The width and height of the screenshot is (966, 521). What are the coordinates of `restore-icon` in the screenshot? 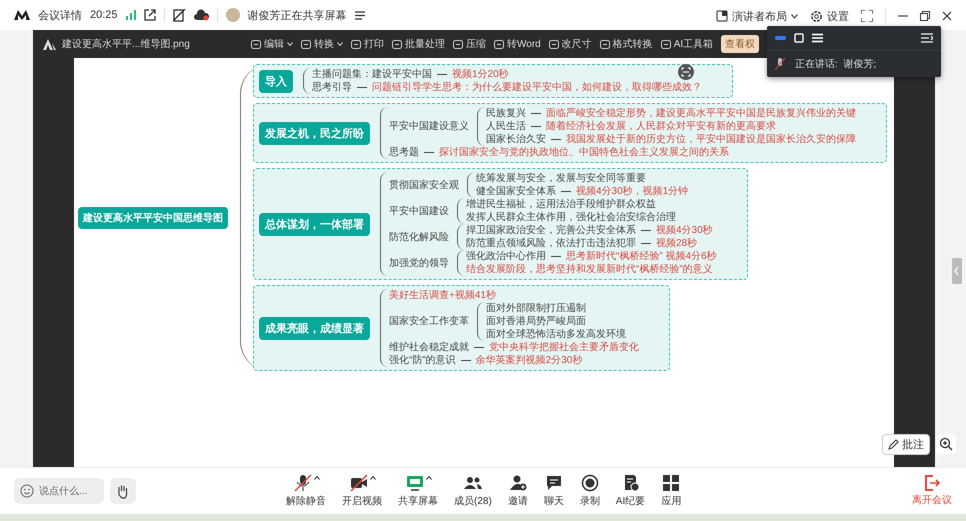 It's located at (925, 16).